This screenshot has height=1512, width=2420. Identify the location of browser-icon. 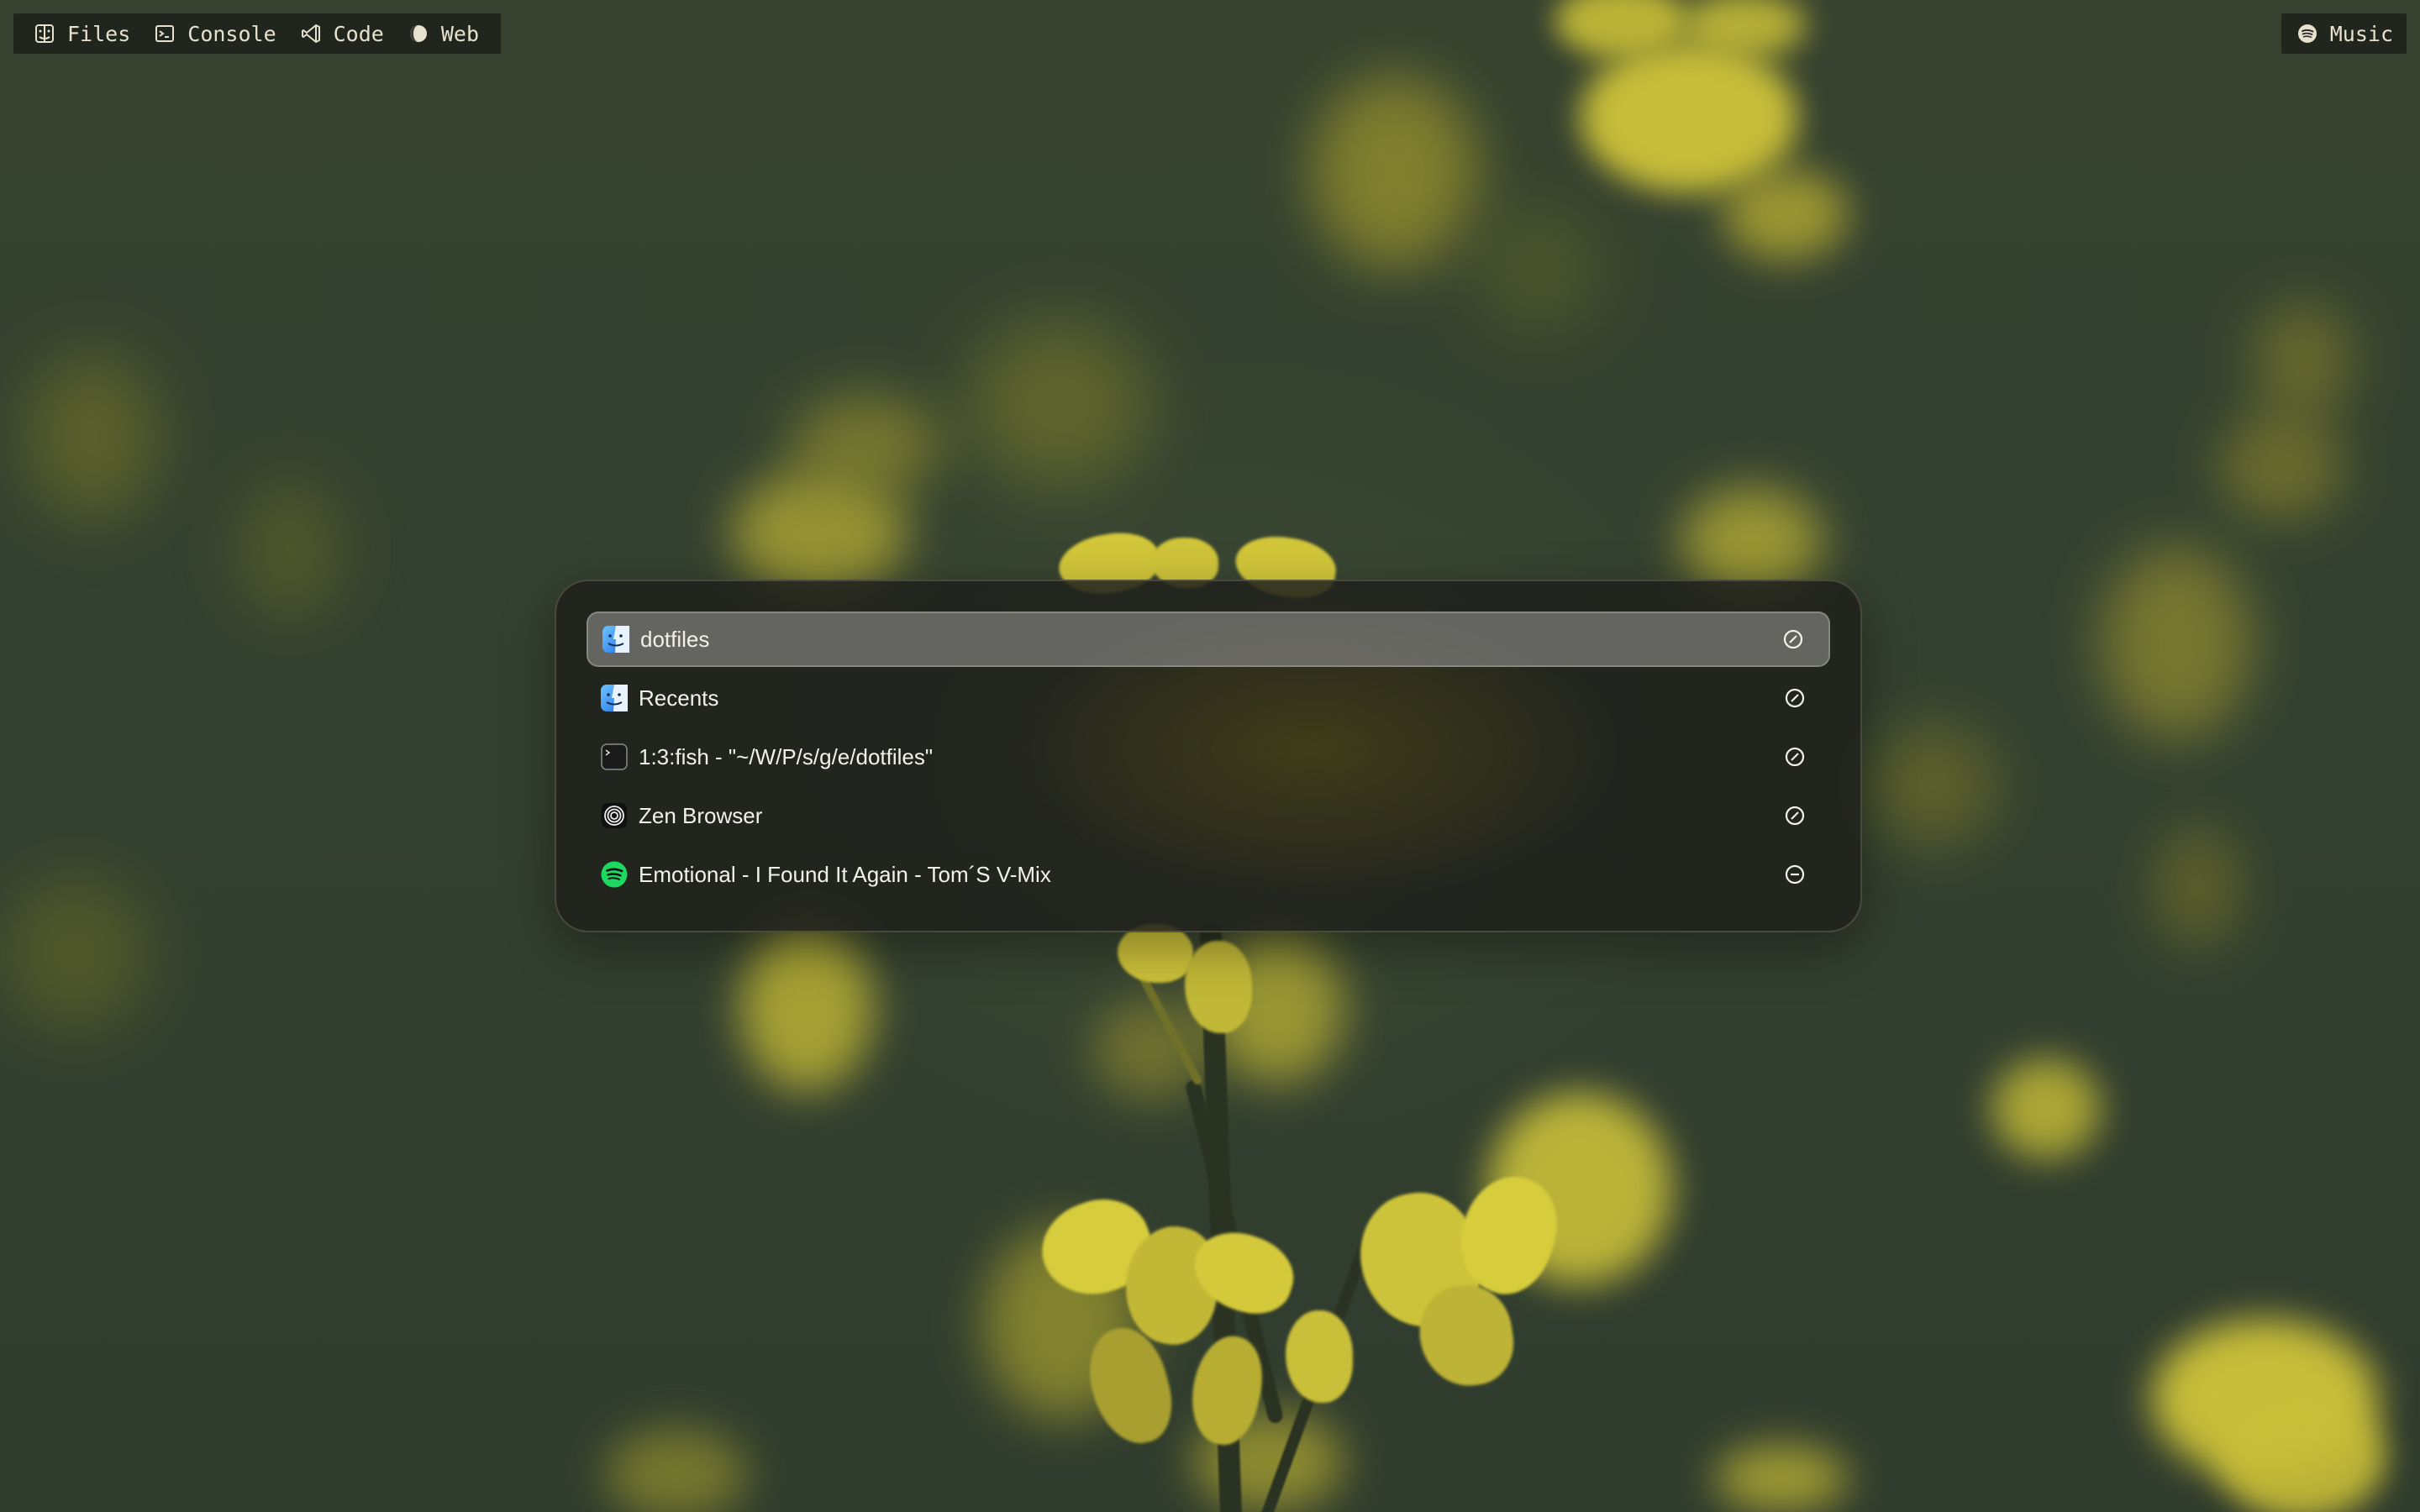
(419, 34).